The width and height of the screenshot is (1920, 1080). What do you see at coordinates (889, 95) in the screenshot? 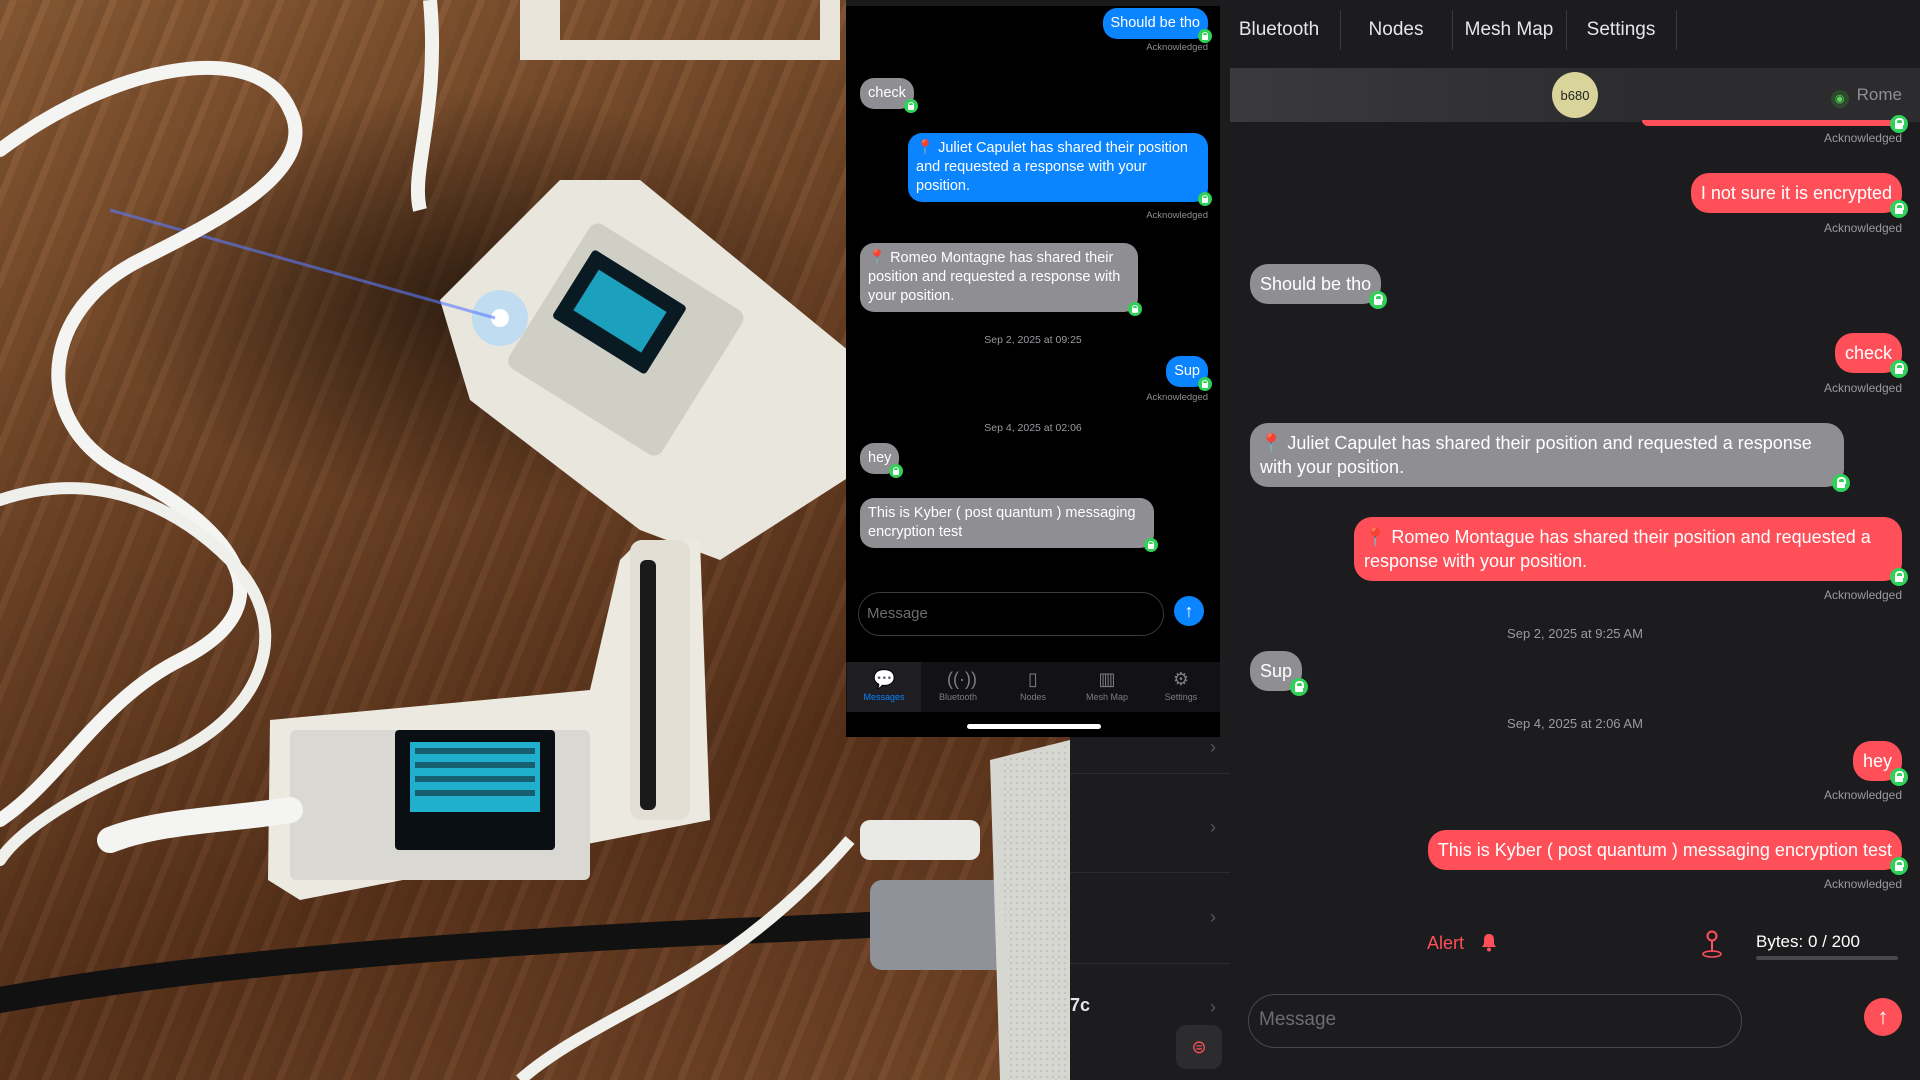
I see `message-bubble-incoming: check` at bounding box center [889, 95].